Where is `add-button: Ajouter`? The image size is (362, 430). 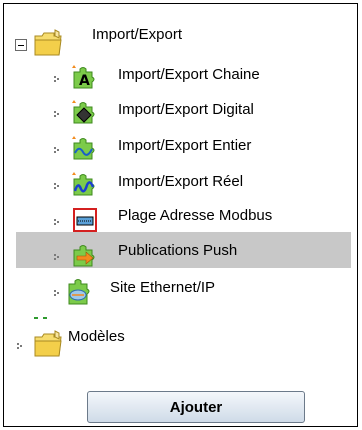 add-button: Ajouter is located at coordinates (196, 407).